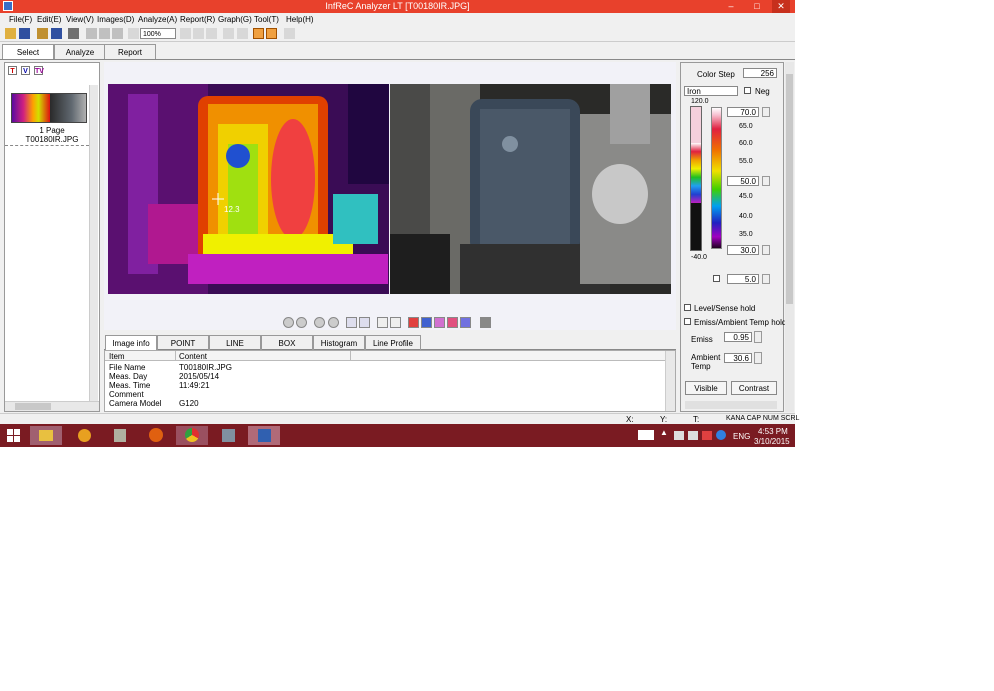 This screenshot has width=994, height=691. Describe the element at coordinates (530, 189) in the screenshot. I see `visible-image` at that location.